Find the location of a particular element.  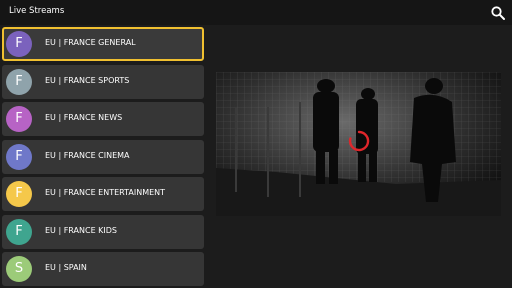

channel-item: F EU | FRANCE NEWS is located at coordinates (103, 119).